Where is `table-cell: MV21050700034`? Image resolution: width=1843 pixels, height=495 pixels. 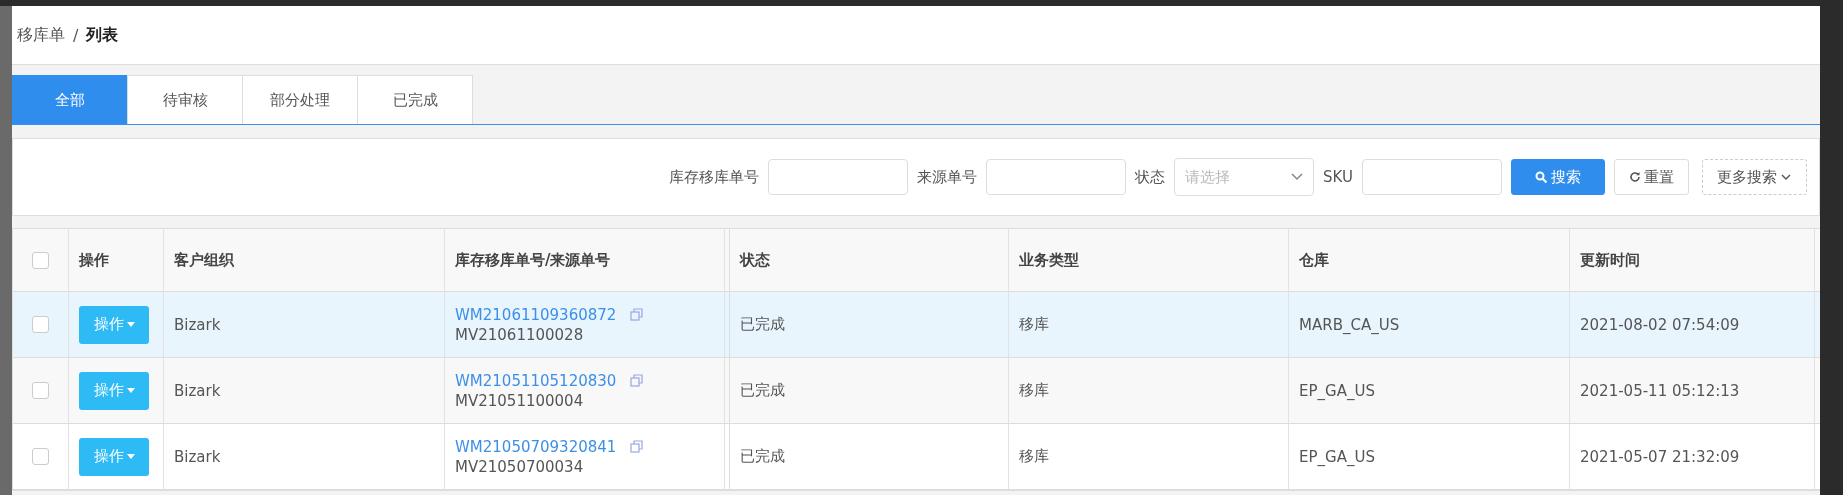
table-cell: MV21050700034 is located at coordinates (519, 466).